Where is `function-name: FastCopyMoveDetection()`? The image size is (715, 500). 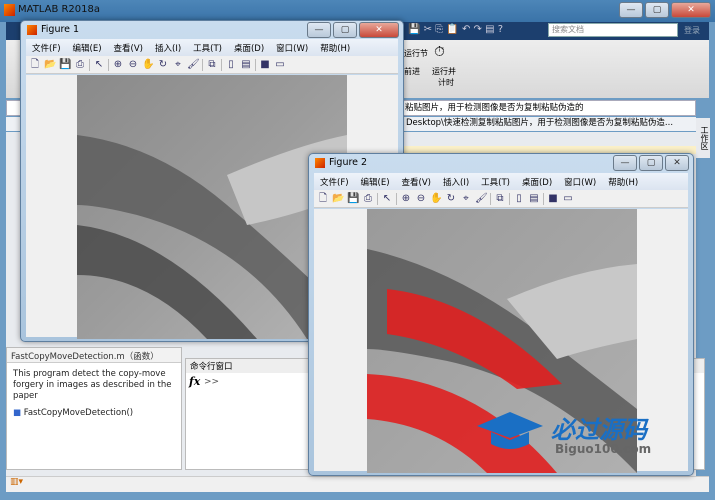
function-name: FastCopyMoveDetection() is located at coordinates (78, 413).